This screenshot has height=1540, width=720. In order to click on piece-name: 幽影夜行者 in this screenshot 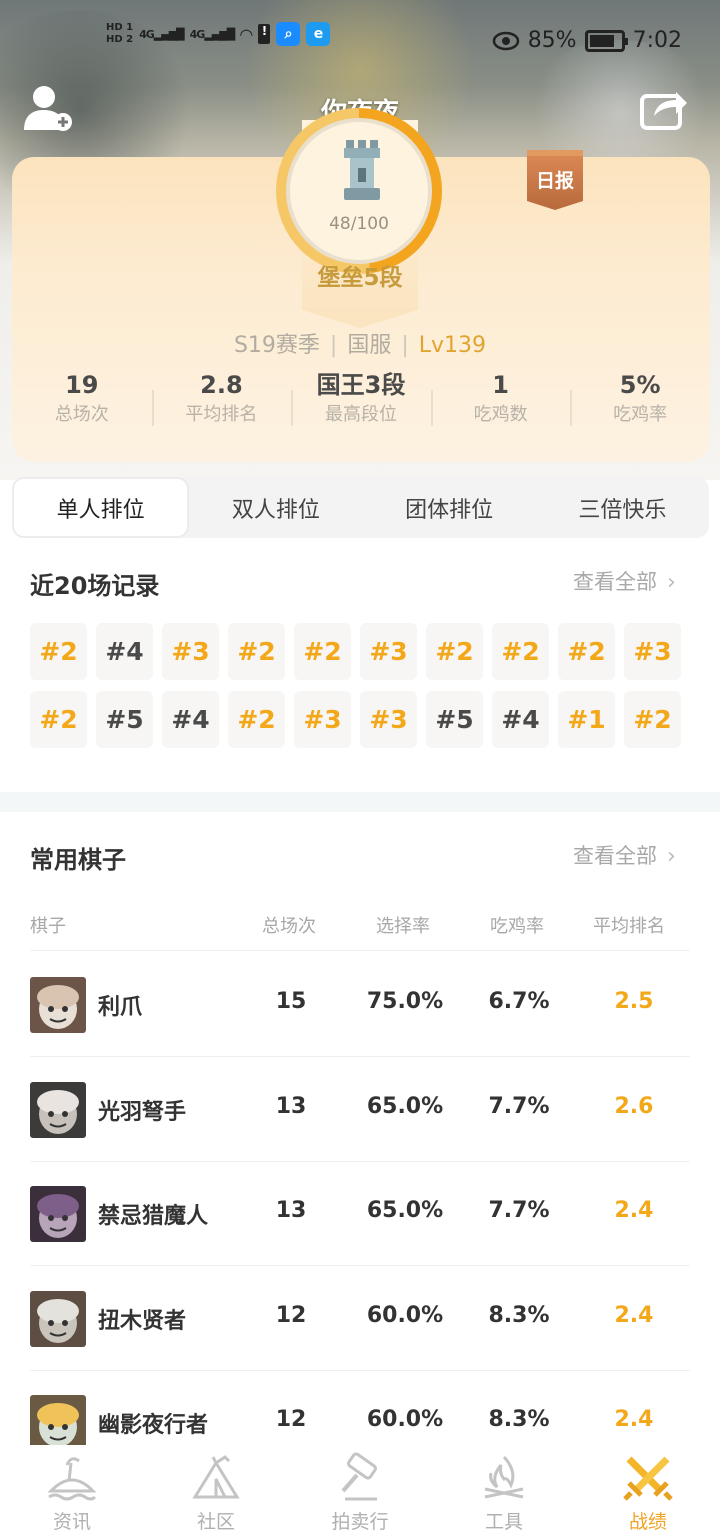, I will do `click(153, 1425)`.